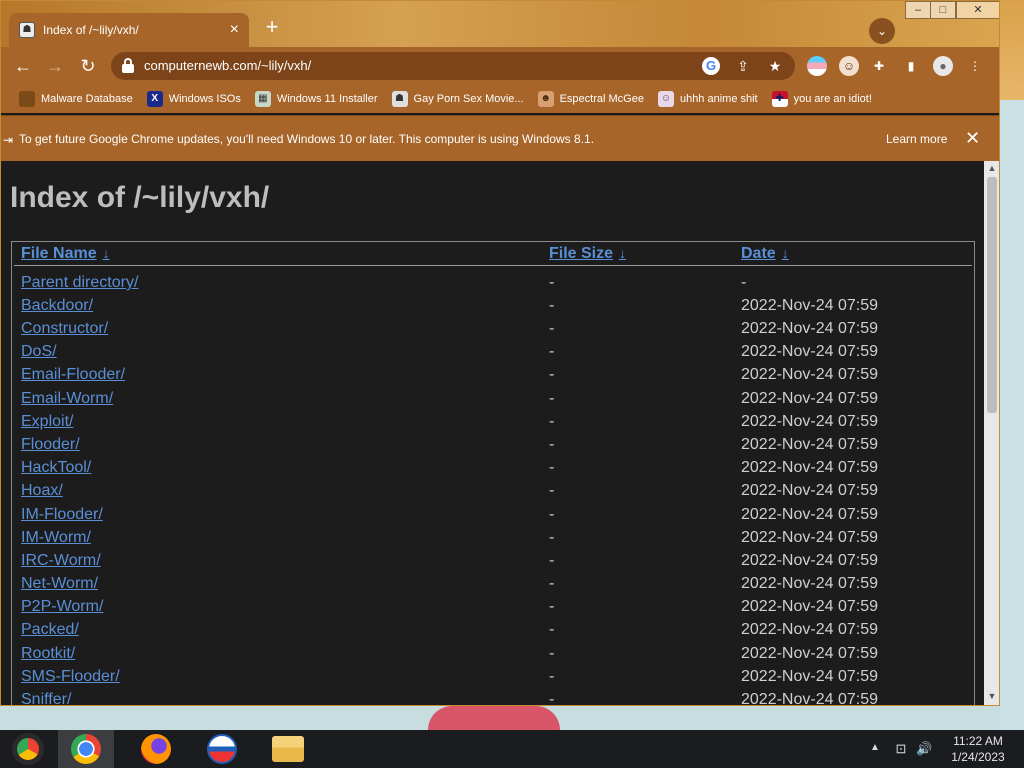 This screenshot has height=768, width=1024. Describe the element at coordinates (492, 679) in the screenshot. I see `table-row: SMS-Flooder/ - 2022-Nov-24 07:59` at that location.